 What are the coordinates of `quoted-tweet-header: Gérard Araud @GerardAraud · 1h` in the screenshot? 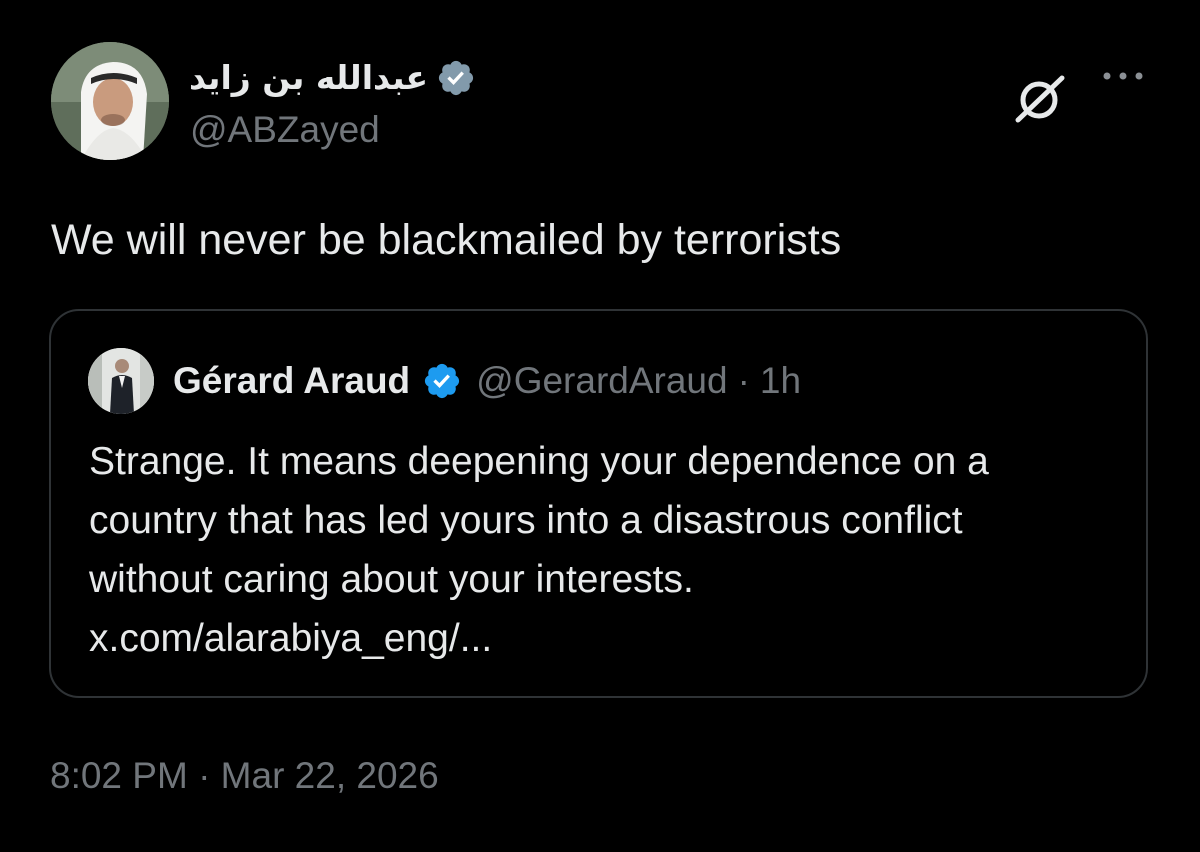 It's located at (444, 381).